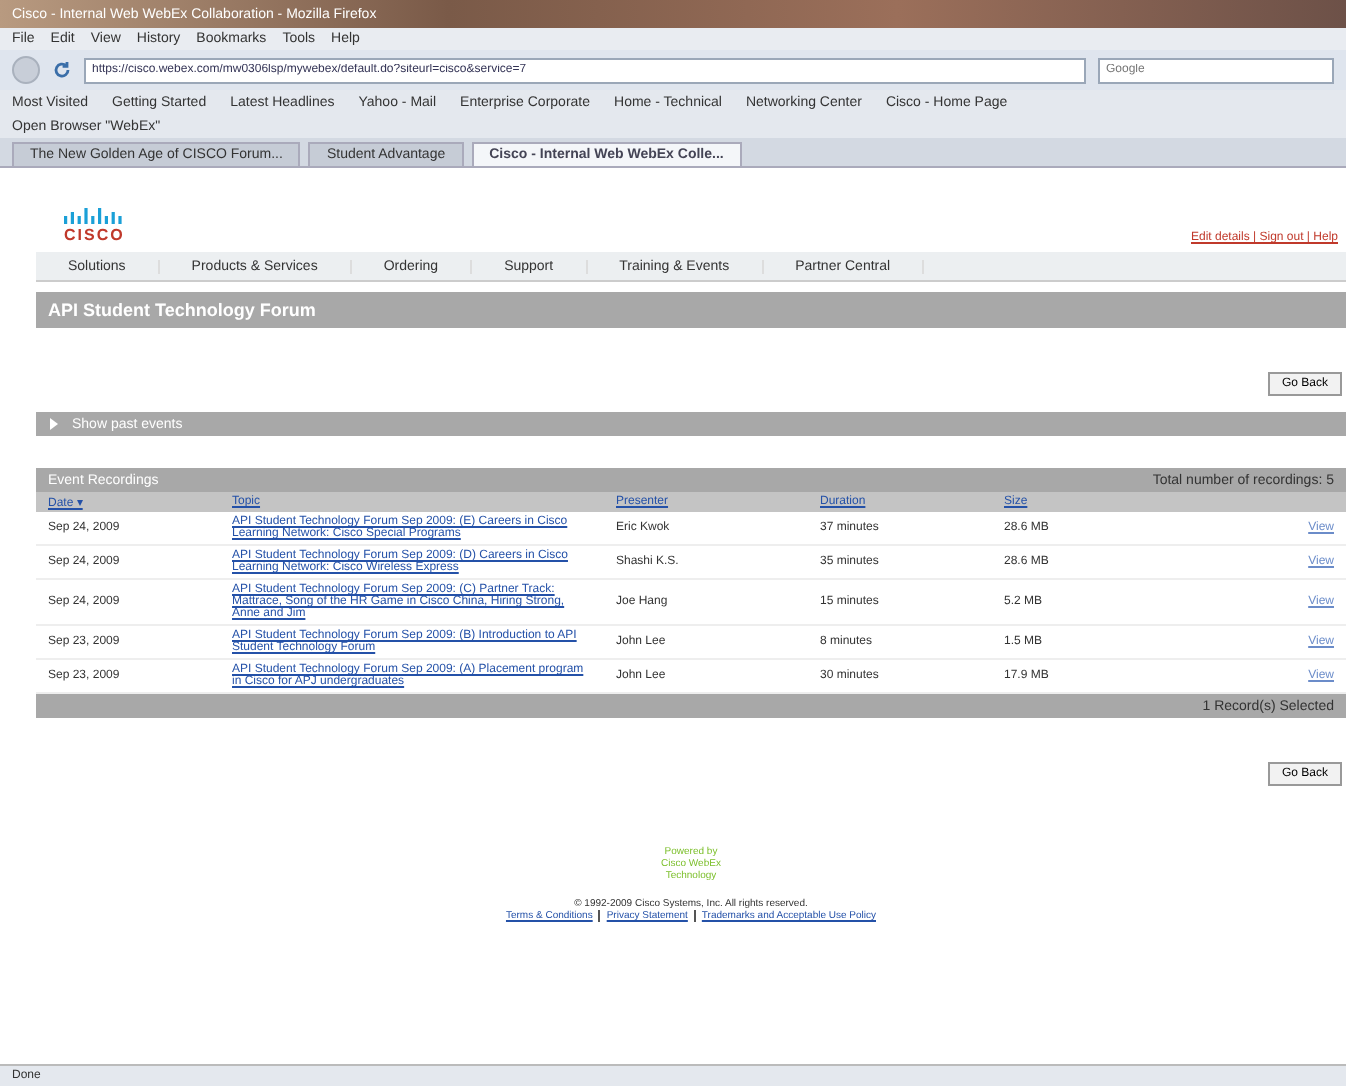  Describe the element at coordinates (54, 424) in the screenshot. I see `expand-icon` at that location.